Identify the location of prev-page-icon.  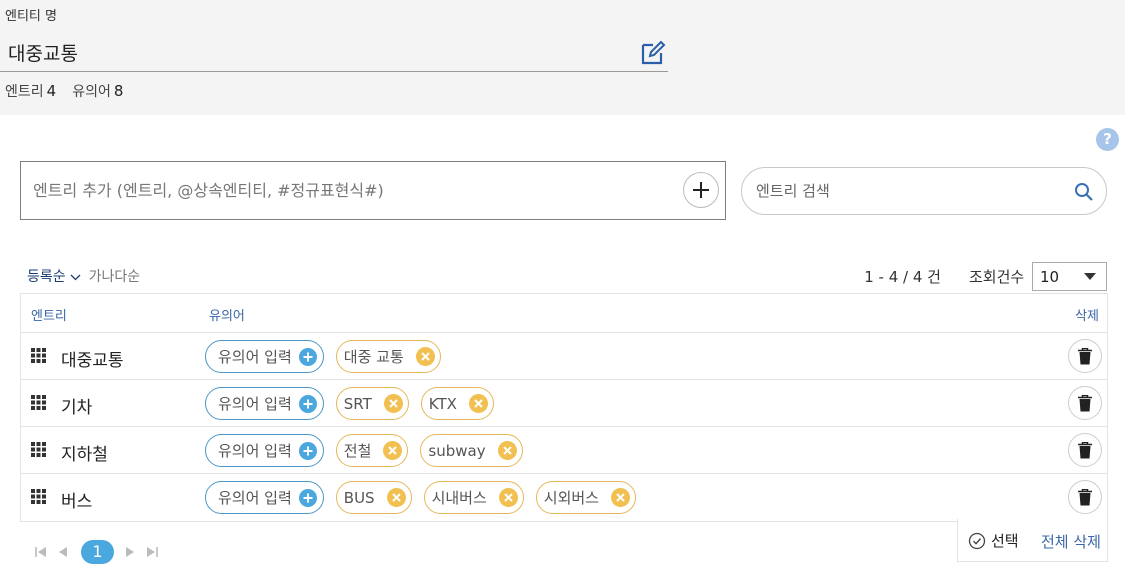
(63, 552).